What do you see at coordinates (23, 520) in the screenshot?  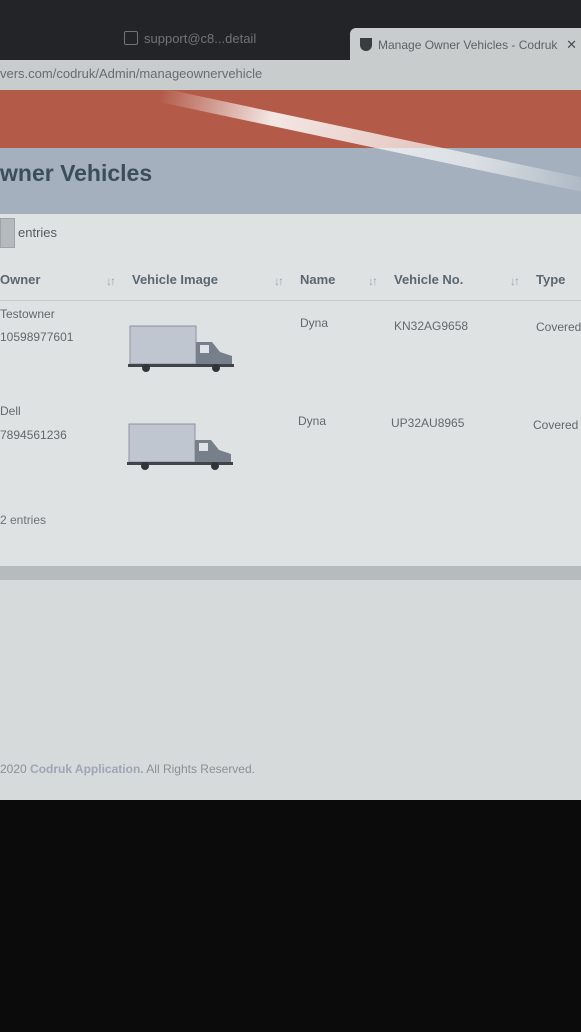 I see `table-info-text: 2 entries` at bounding box center [23, 520].